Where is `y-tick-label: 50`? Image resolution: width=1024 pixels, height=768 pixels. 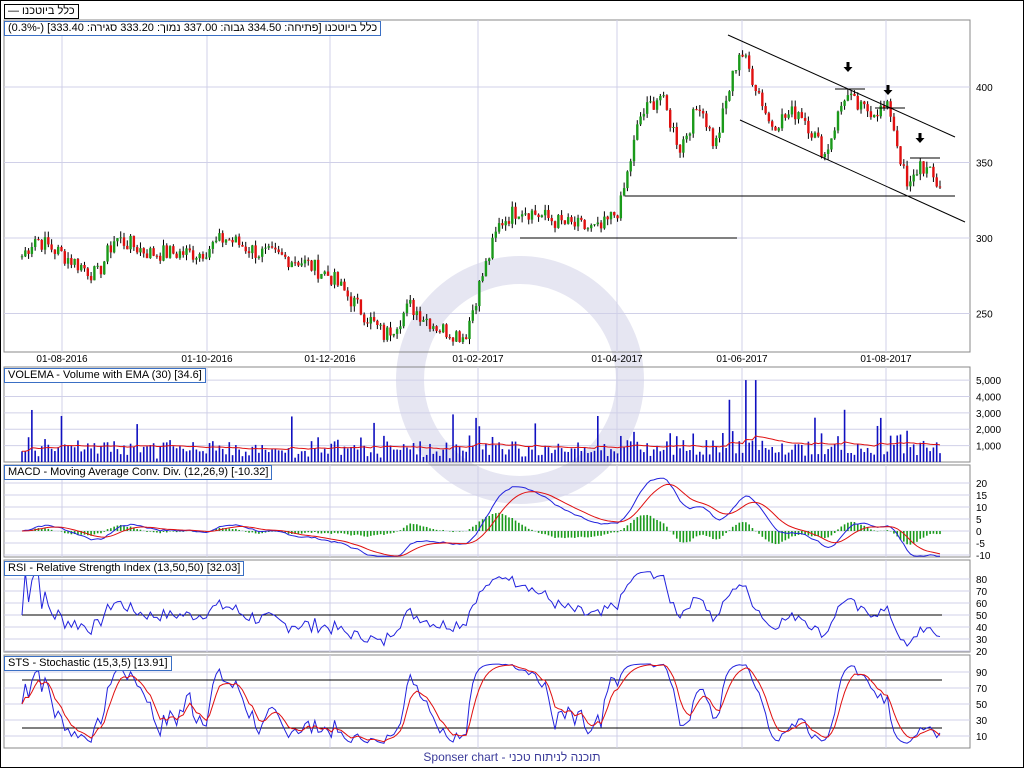 y-tick-label: 50 is located at coordinates (982, 616).